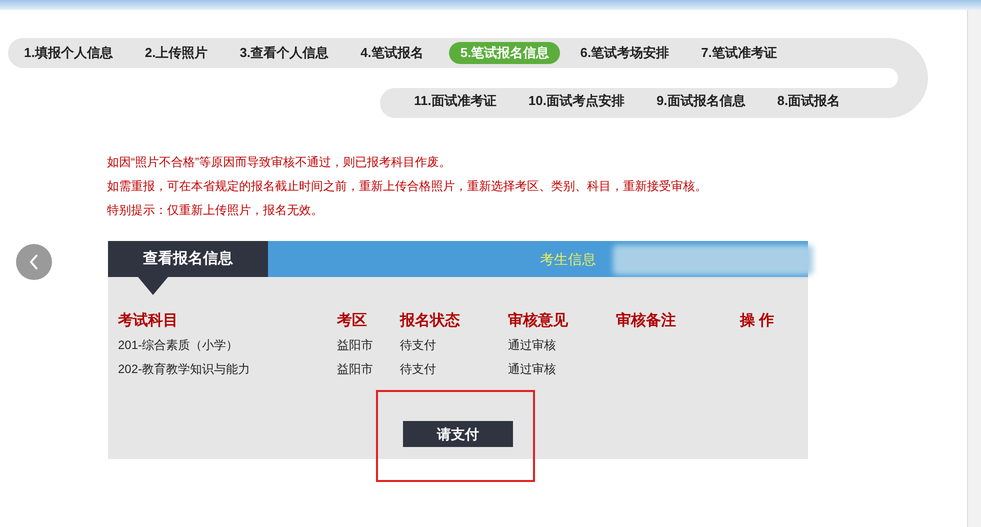 Image resolution: width=981 pixels, height=527 pixels. I want to click on step-tab: 3.查看个人信息, so click(284, 53).